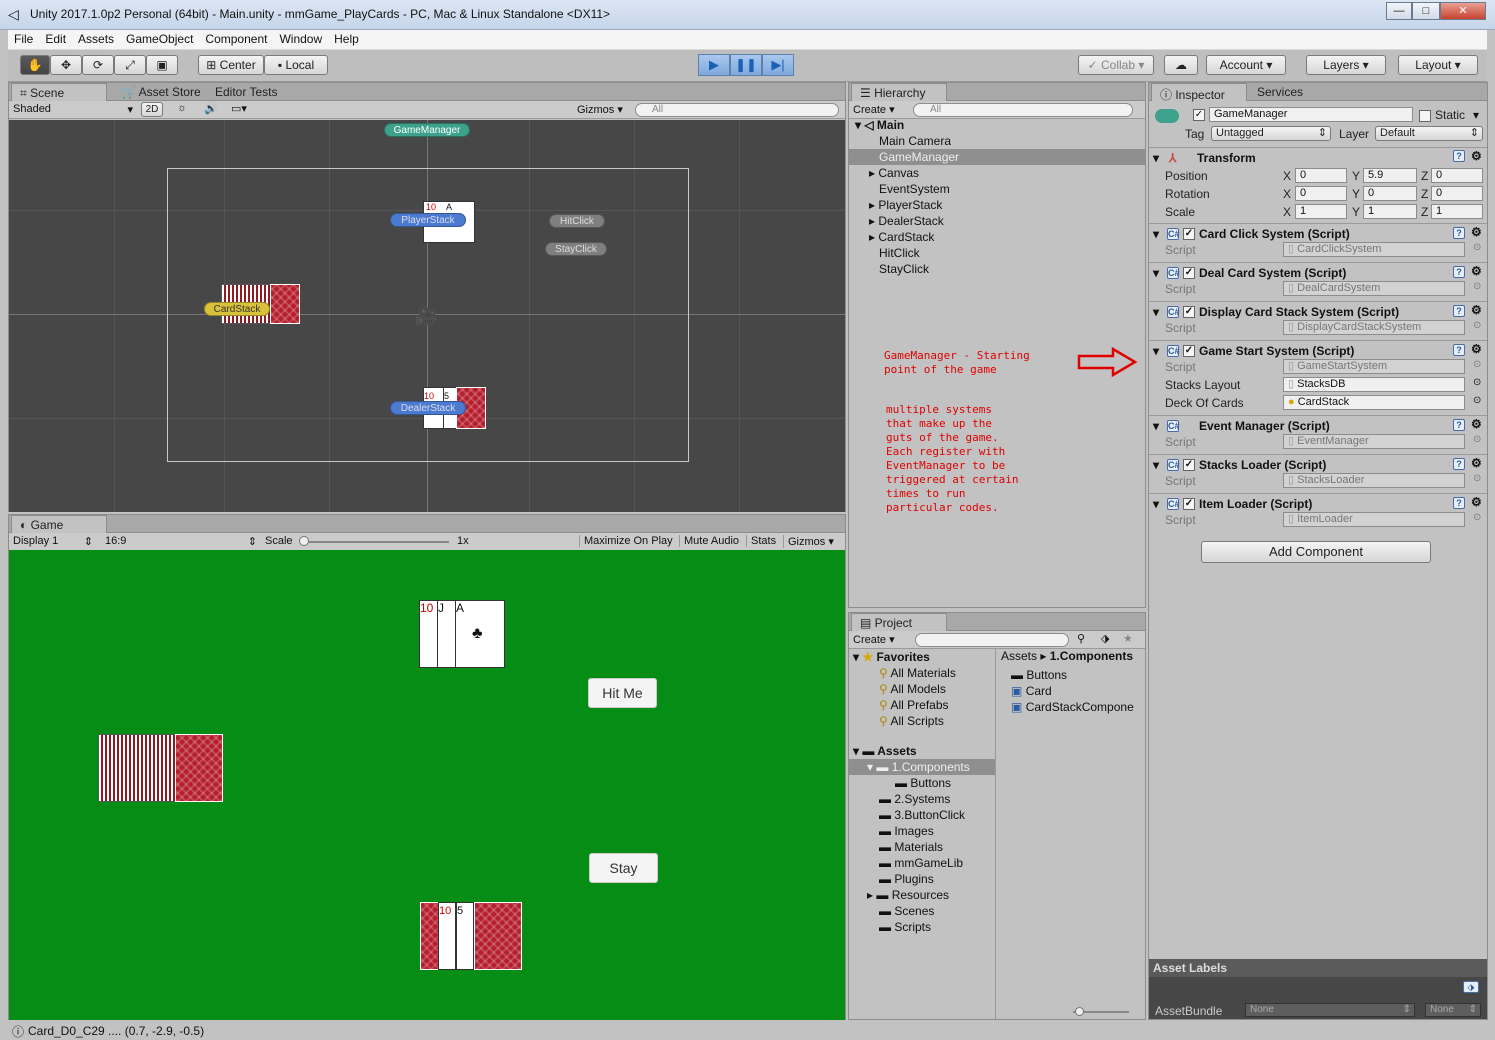 This screenshot has height=1040, width=1495. What do you see at coordinates (1346, 65) in the screenshot?
I see `layers-dropdown: Layers ▾` at bounding box center [1346, 65].